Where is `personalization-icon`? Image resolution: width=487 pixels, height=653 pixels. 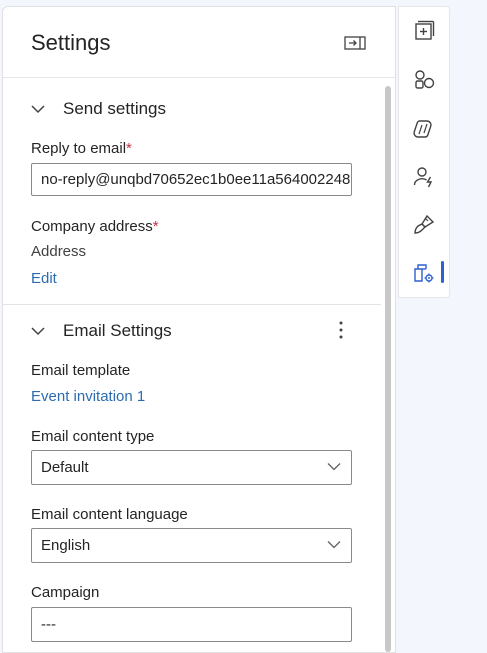 personalization-icon is located at coordinates (424, 177).